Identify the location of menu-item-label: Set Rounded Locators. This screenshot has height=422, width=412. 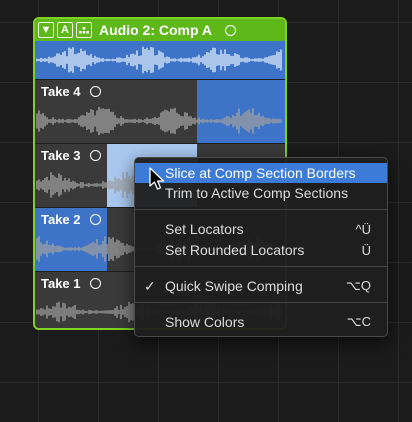
(235, 250).